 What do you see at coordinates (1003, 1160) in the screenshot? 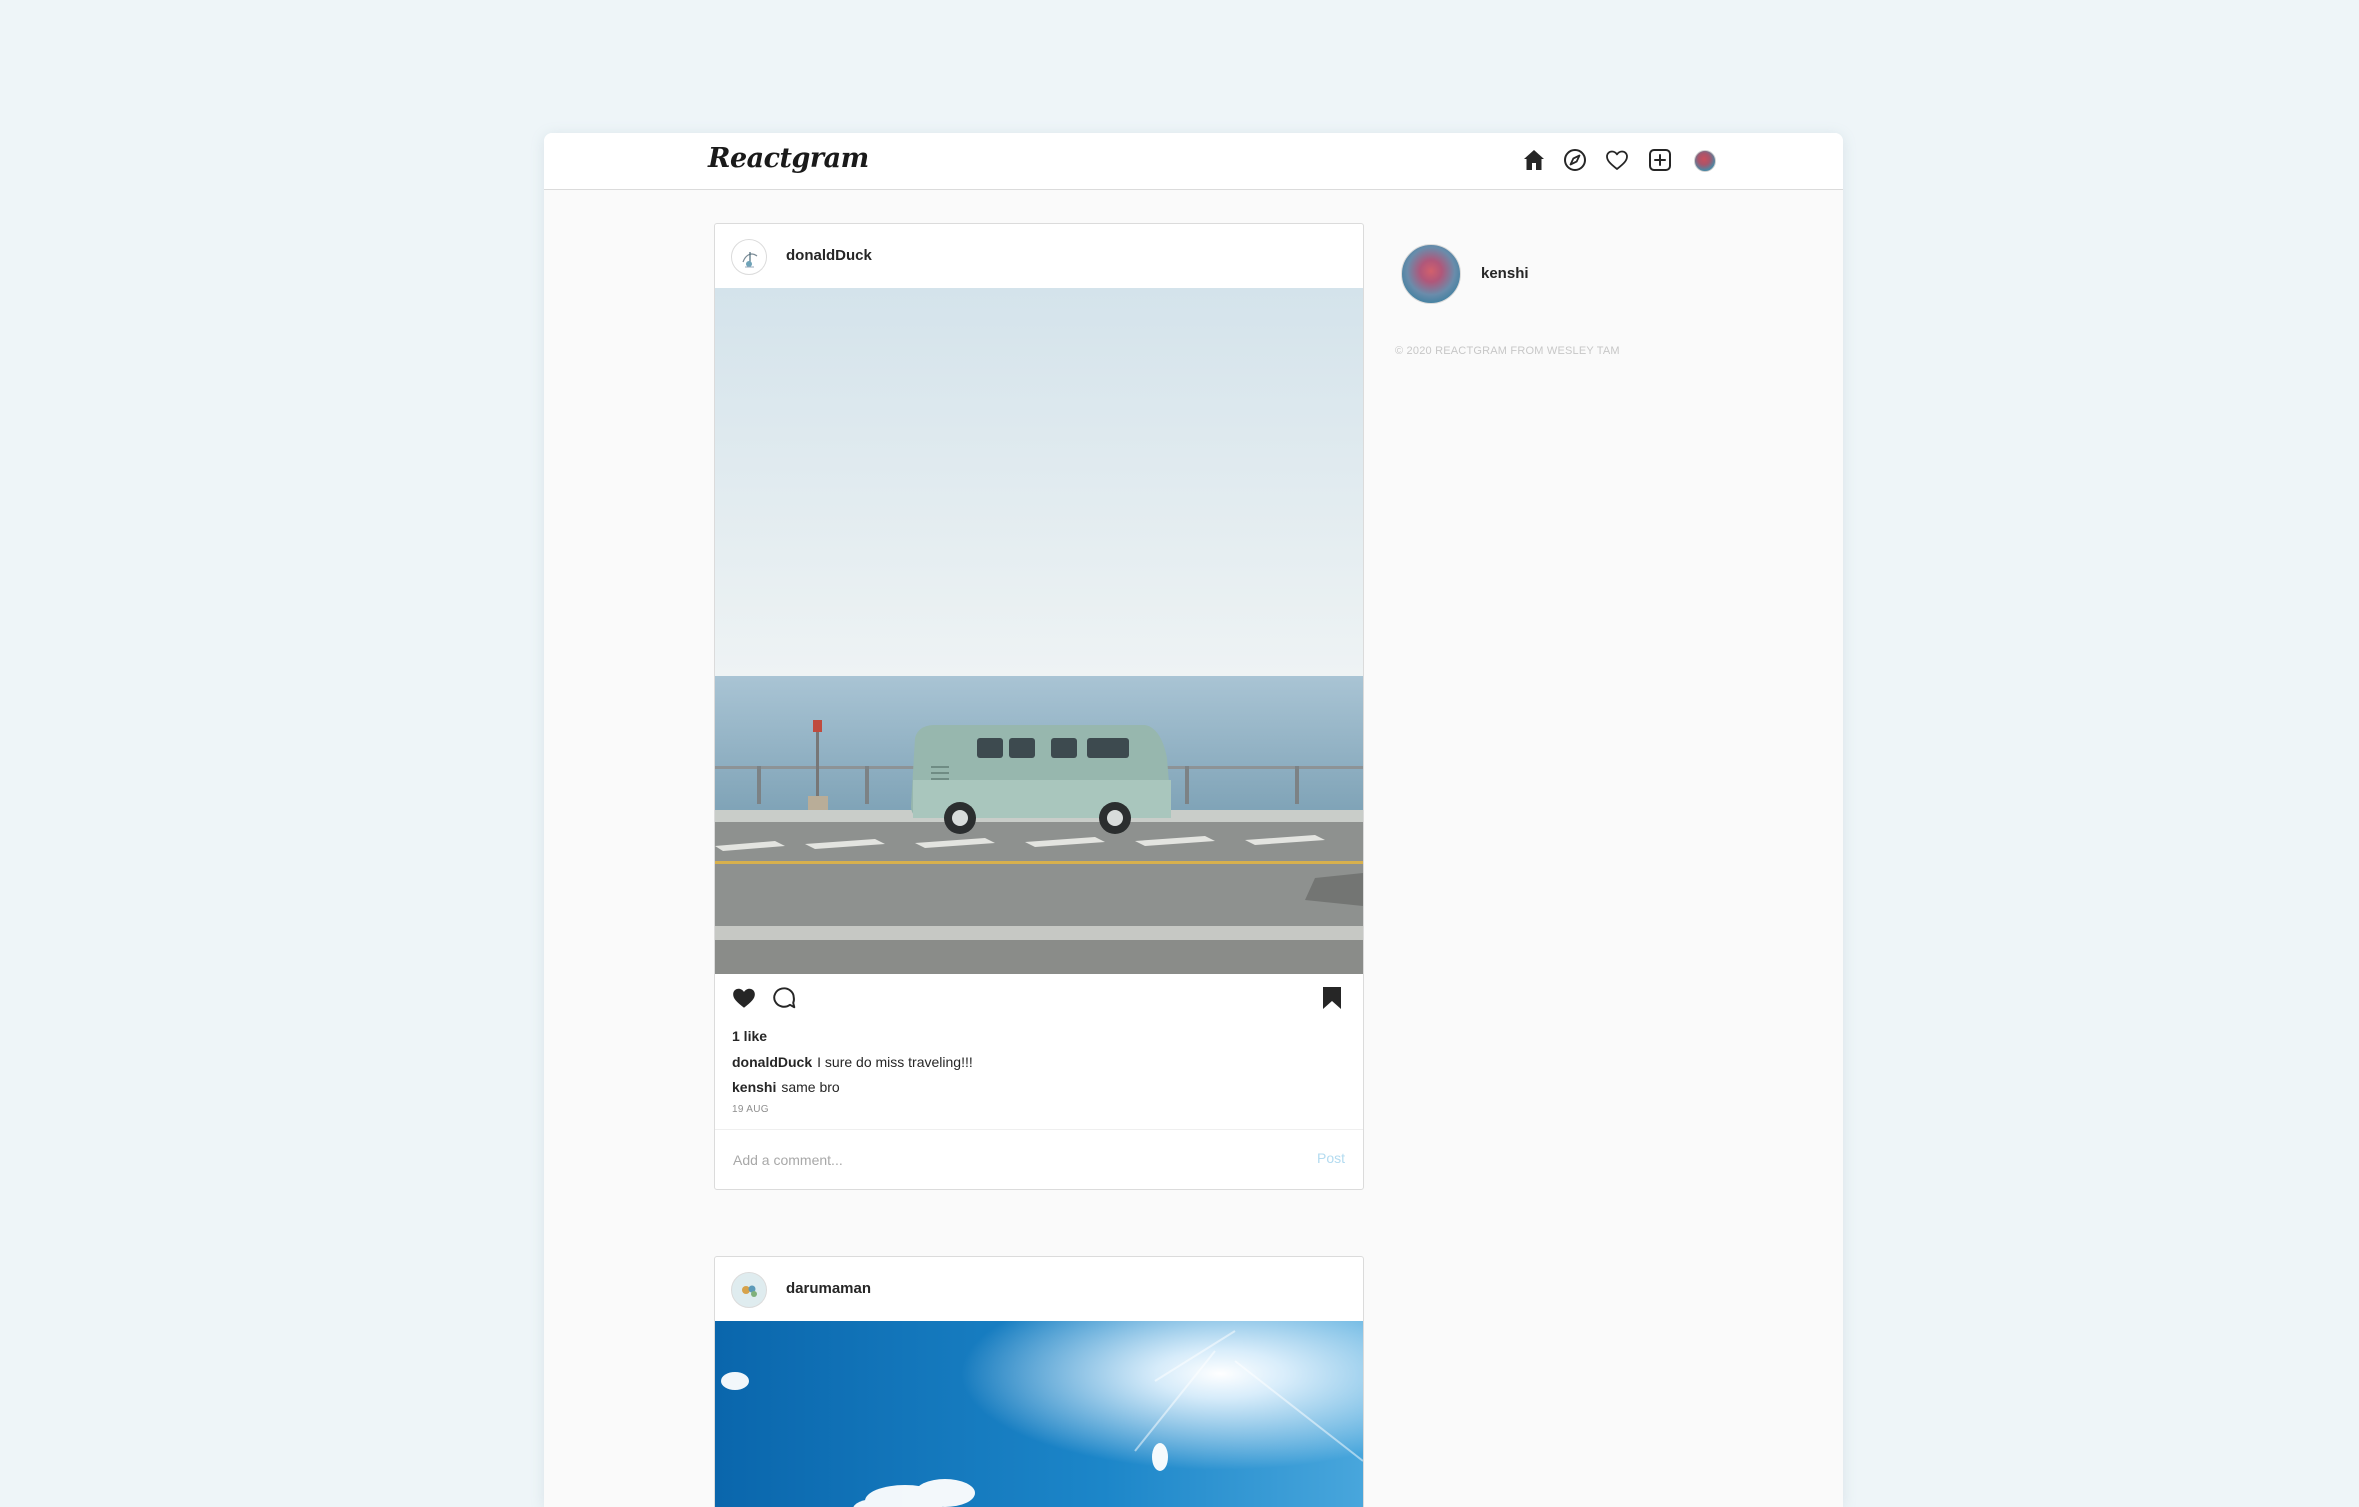
I see `comment-input` at bounding box center [1003, 1160].